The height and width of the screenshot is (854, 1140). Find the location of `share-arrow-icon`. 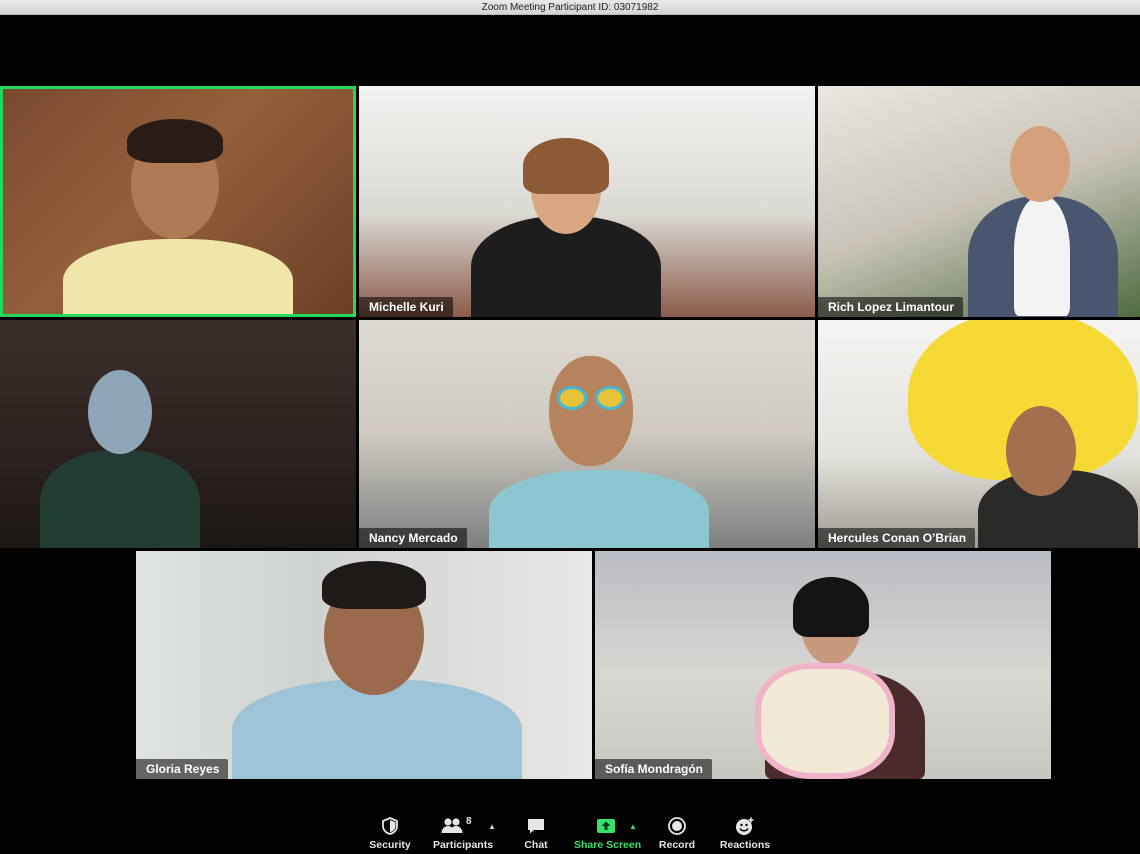

share-arrow-icon is located at coordinates (606, 826).